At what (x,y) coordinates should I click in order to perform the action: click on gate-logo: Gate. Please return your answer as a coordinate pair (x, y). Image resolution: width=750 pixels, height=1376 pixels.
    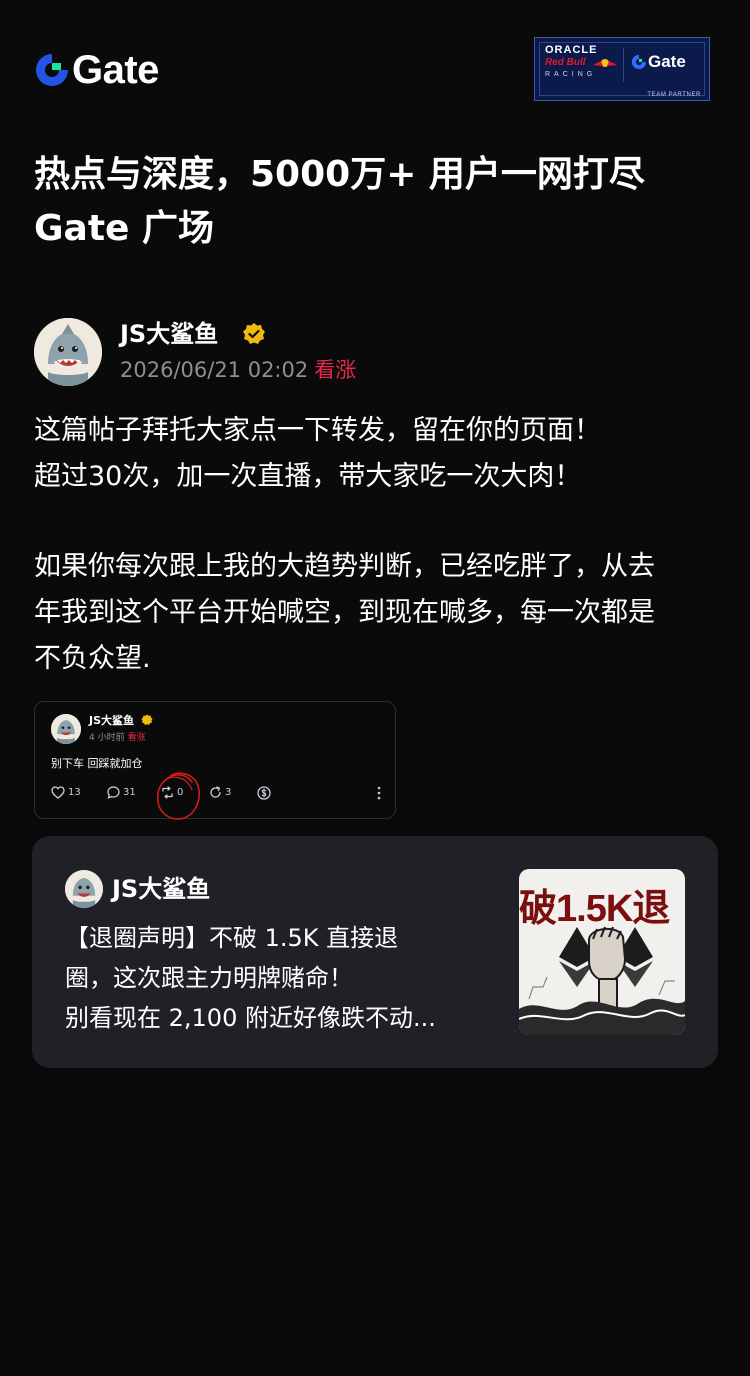
    Looking at the image, I should click on (96, 70).